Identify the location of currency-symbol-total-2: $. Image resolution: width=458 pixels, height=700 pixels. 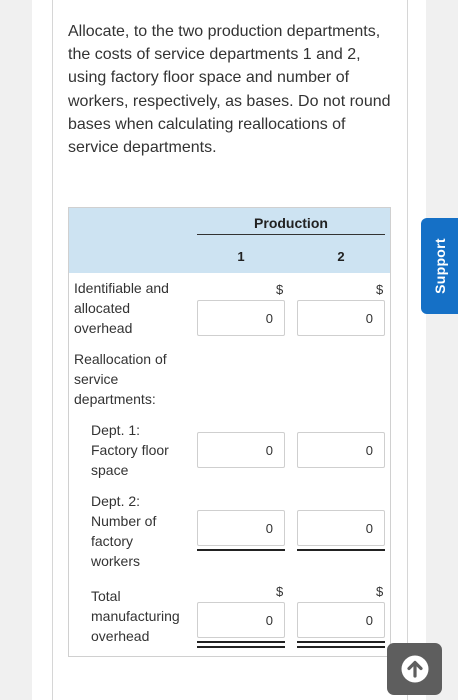
(380, 591).